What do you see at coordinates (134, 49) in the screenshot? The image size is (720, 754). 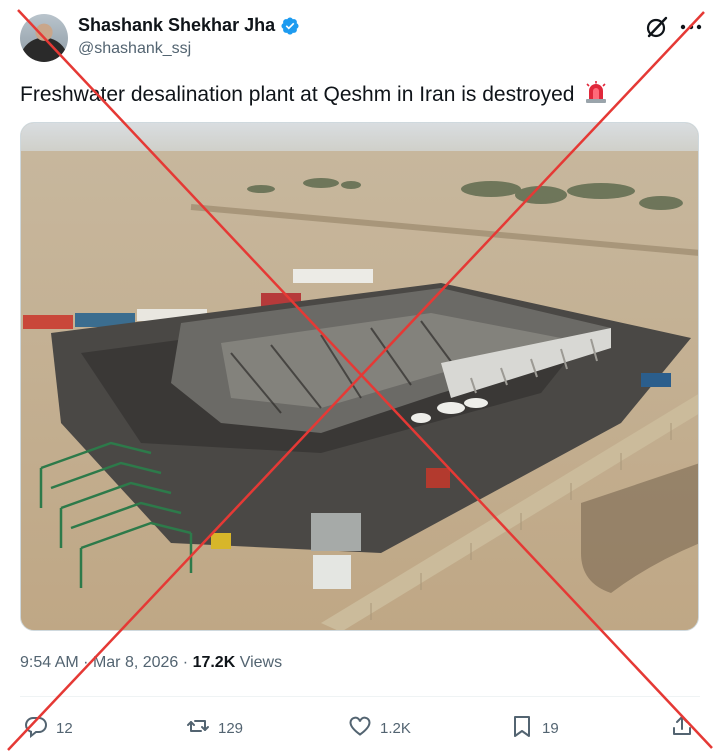 I see `author-handle: @shashank_ssj` at bounding box center [134, 49].